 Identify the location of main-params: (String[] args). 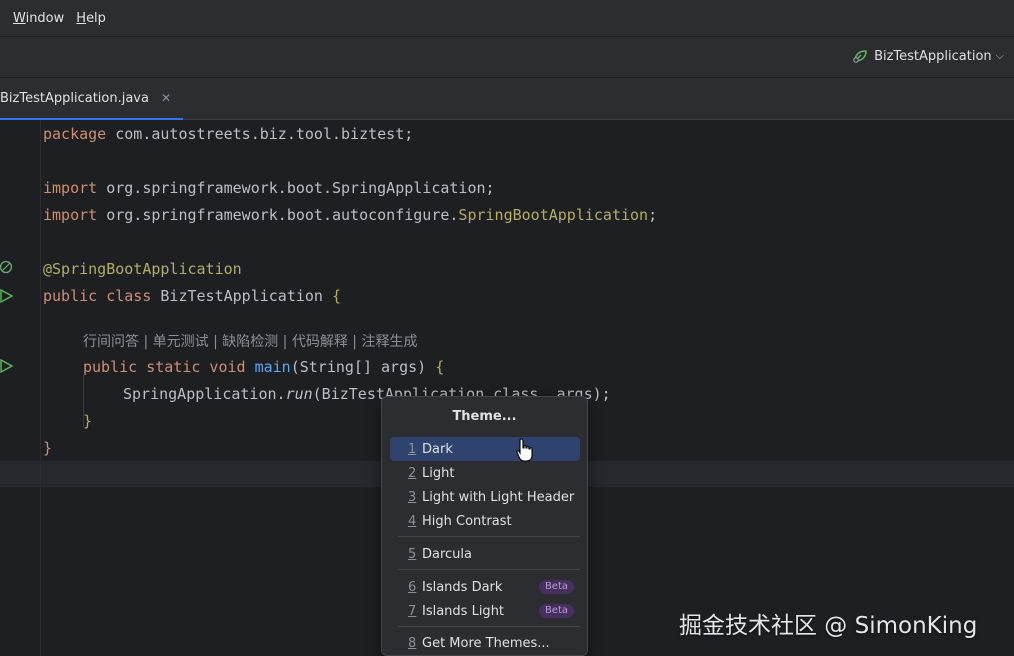
(363, 367).